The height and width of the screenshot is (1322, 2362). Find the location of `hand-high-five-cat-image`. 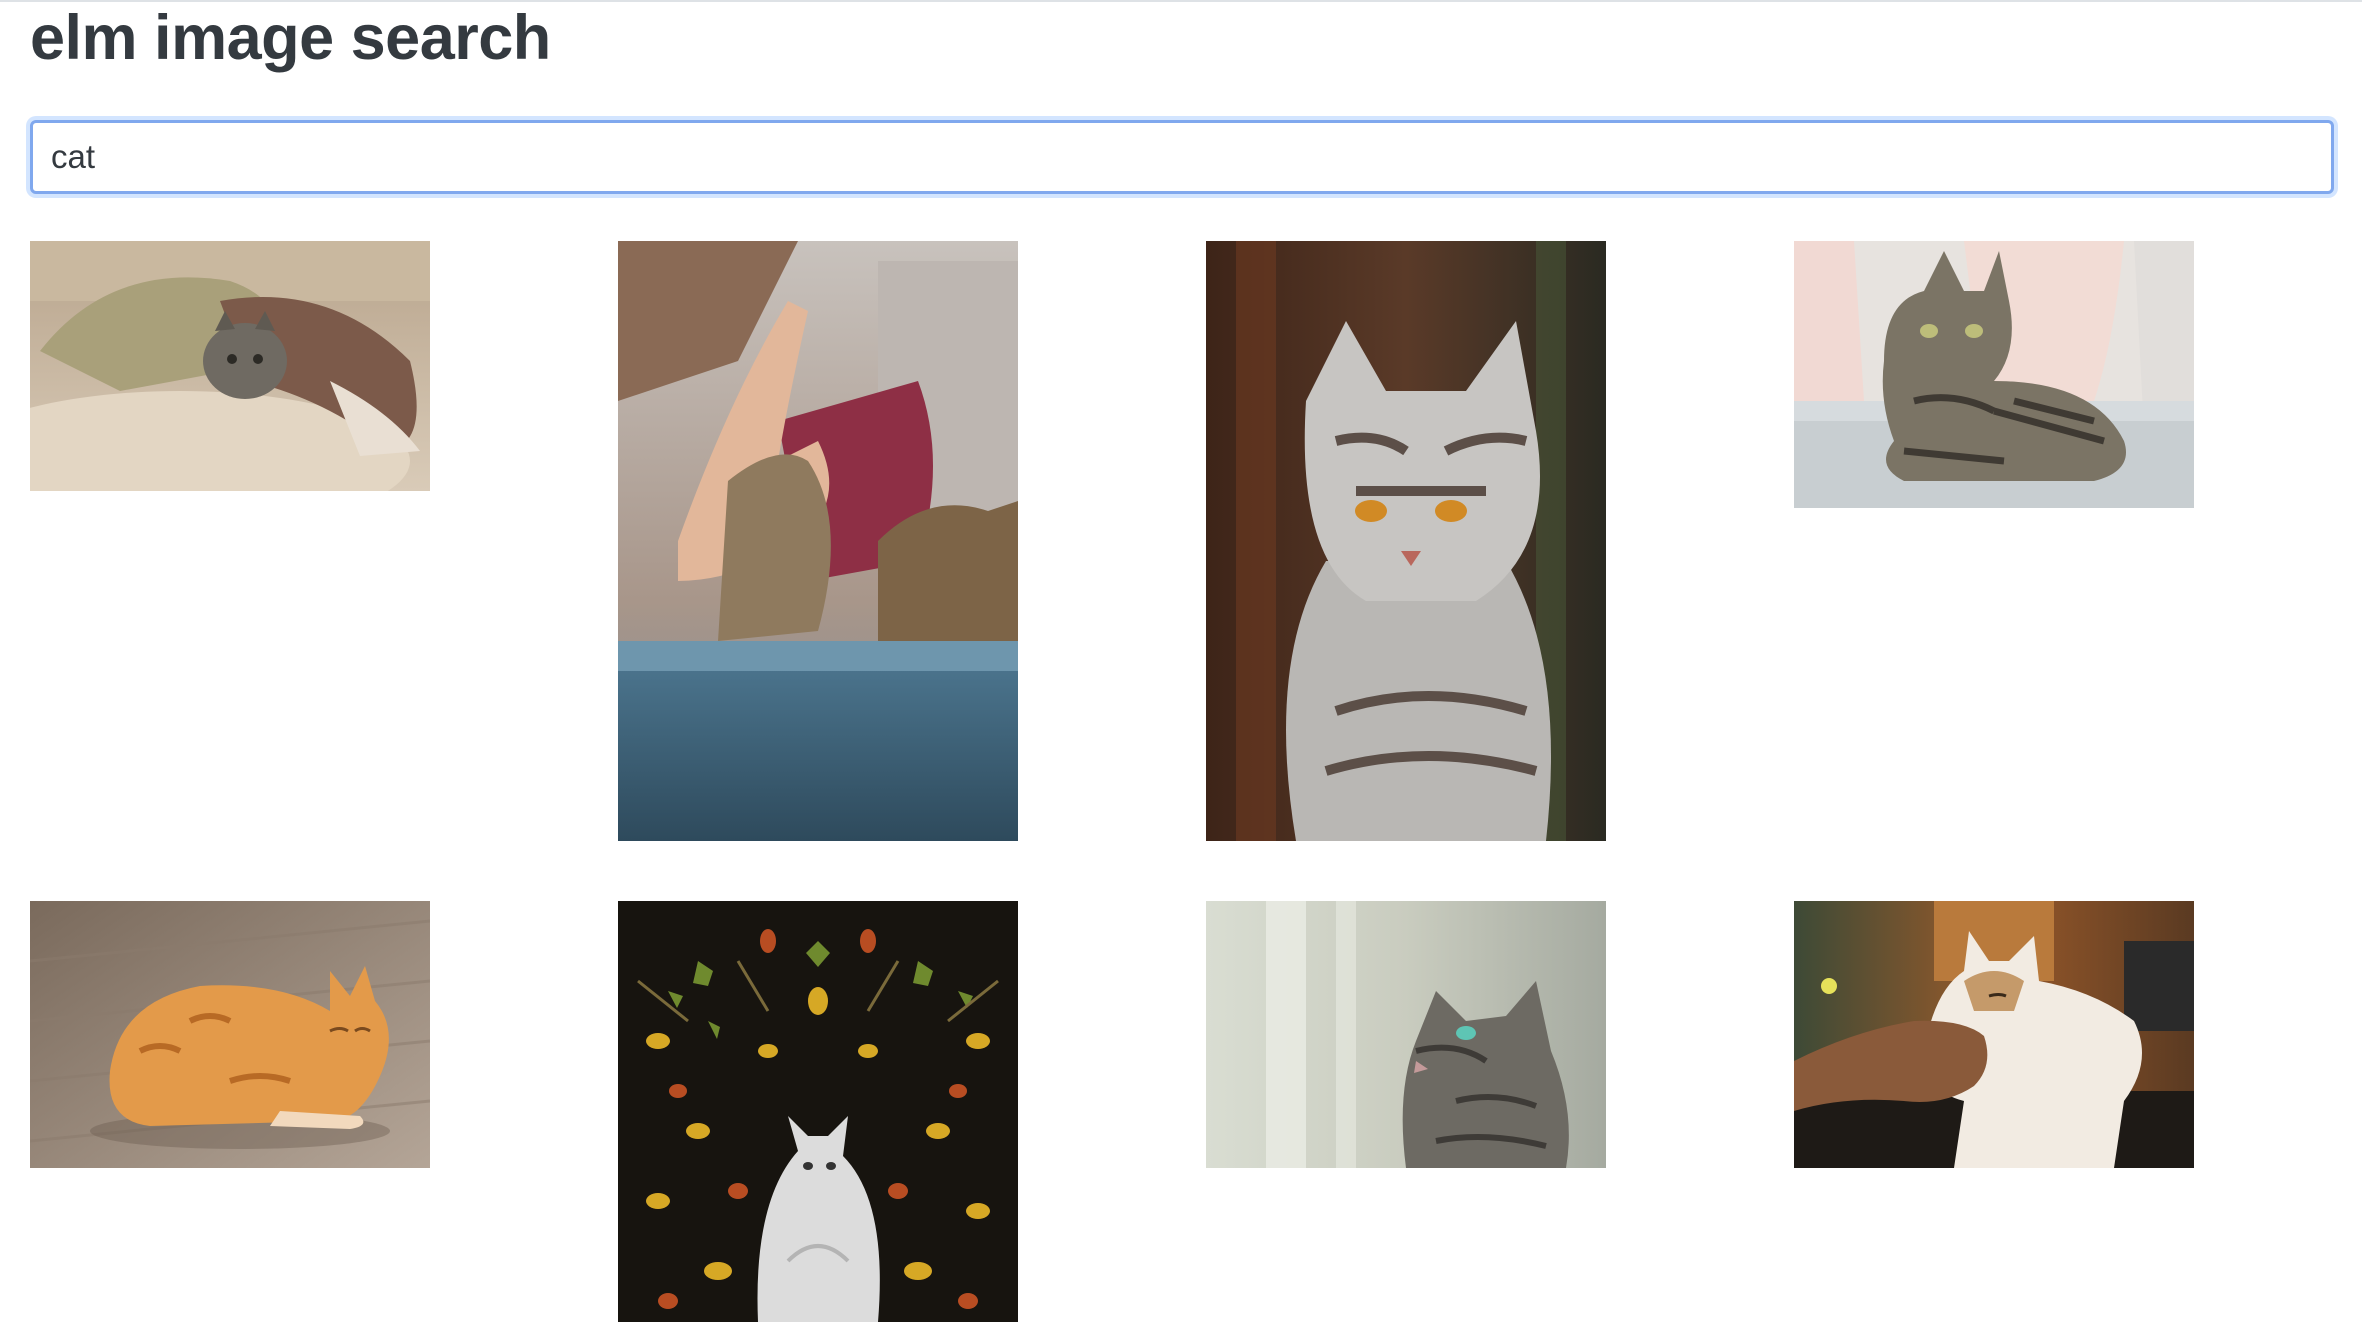

hand-high-five-cat-image is located at coordinates (818, 541).